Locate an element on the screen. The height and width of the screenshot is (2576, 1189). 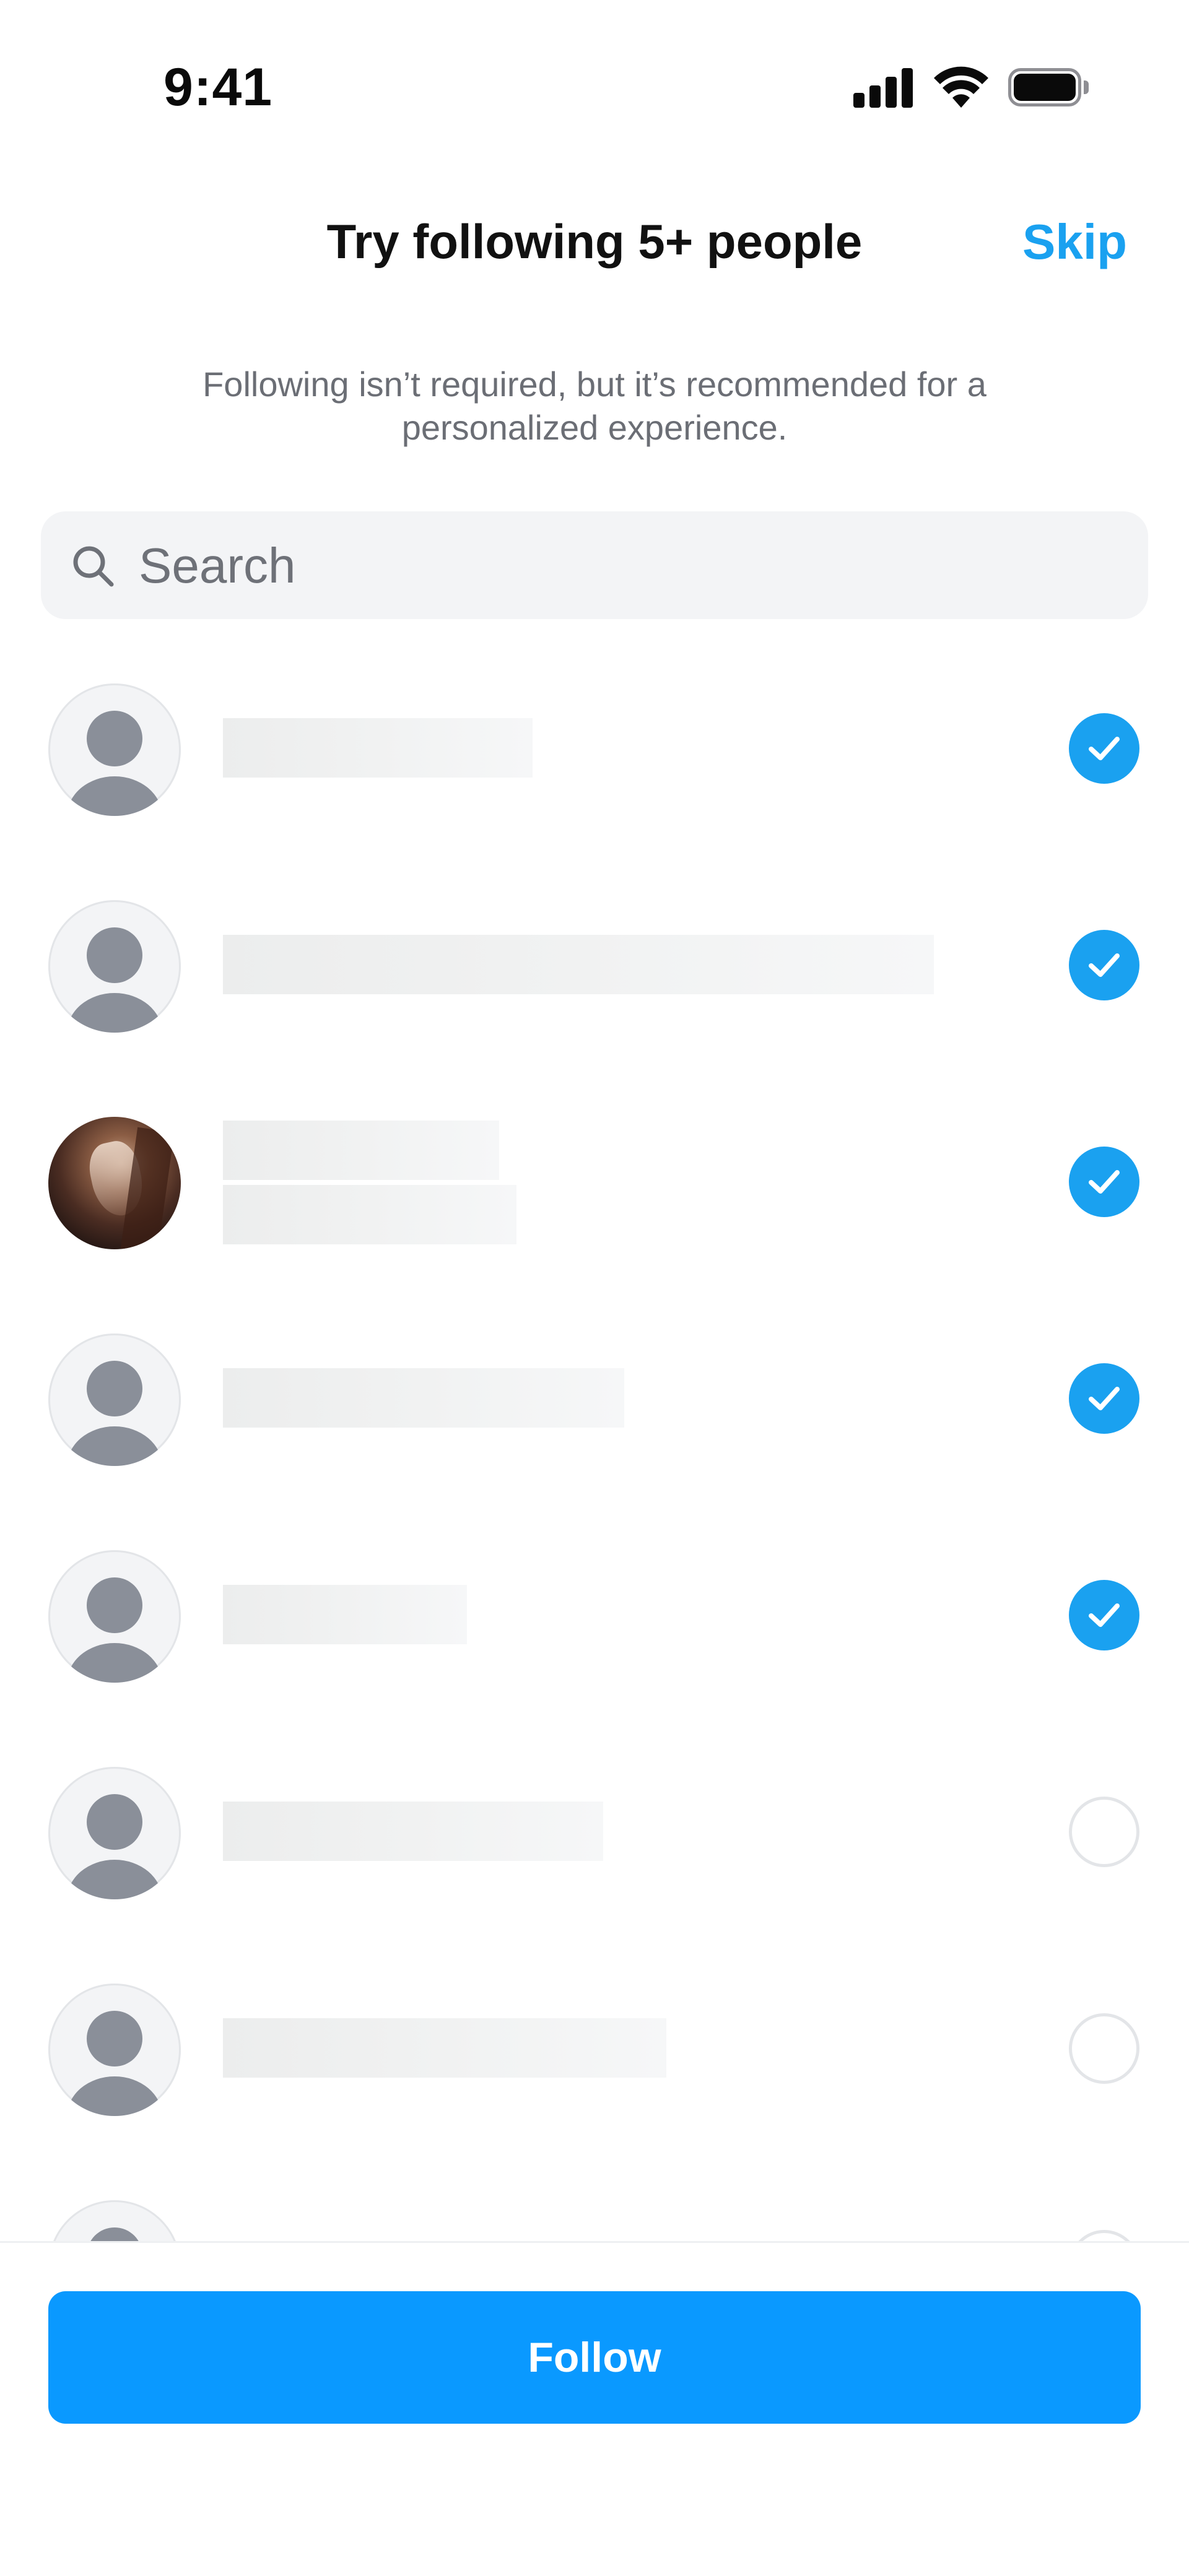
search-input is located at coordinates (627, 566).